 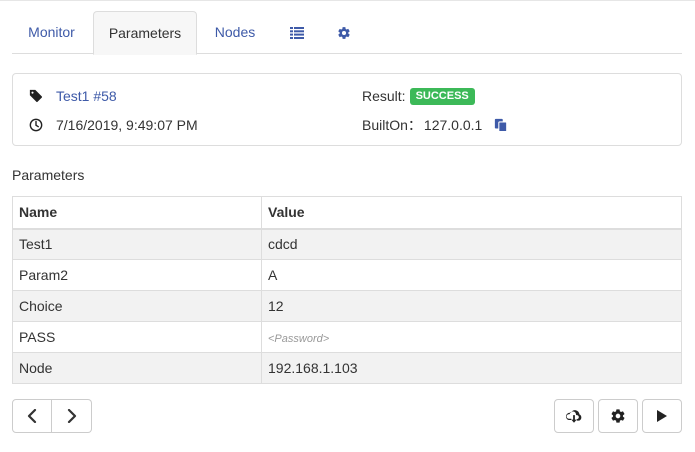 I want to click on parameters-section-title: Parameters, so click(x=48, y=175).